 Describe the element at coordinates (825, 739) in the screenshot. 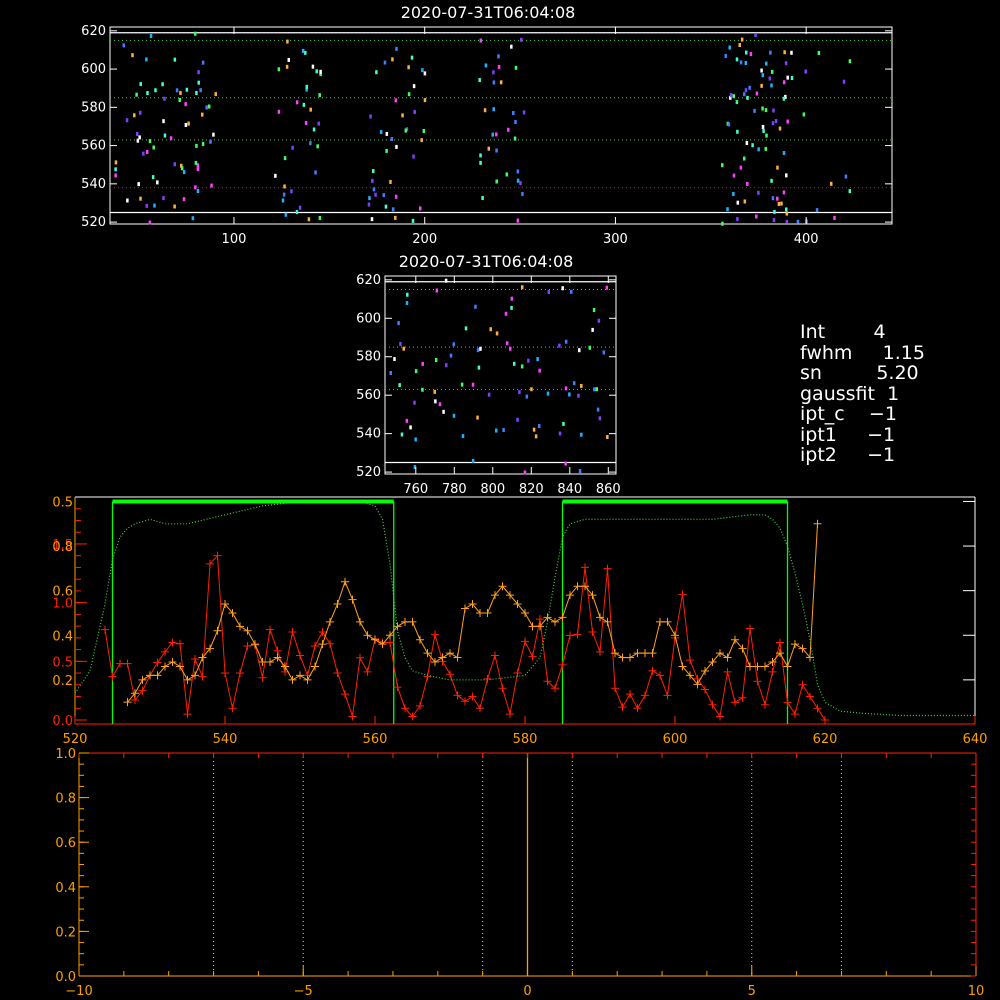

I see `x-tick-label: 620` at that location.